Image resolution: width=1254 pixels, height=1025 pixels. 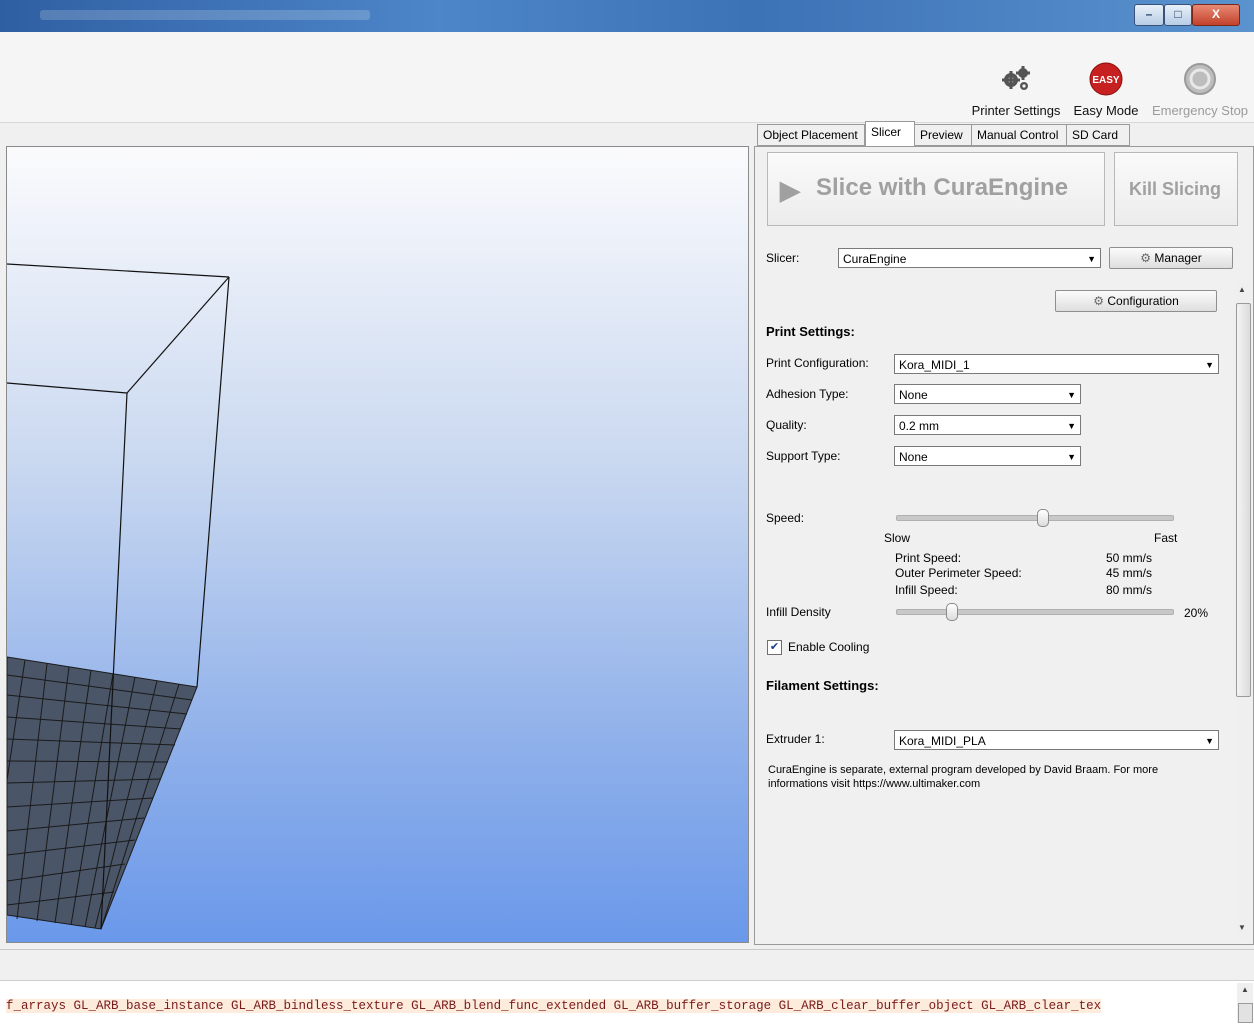 I want to click on infill-speed-label: Infill Speed:, so click(x=926, y=590).